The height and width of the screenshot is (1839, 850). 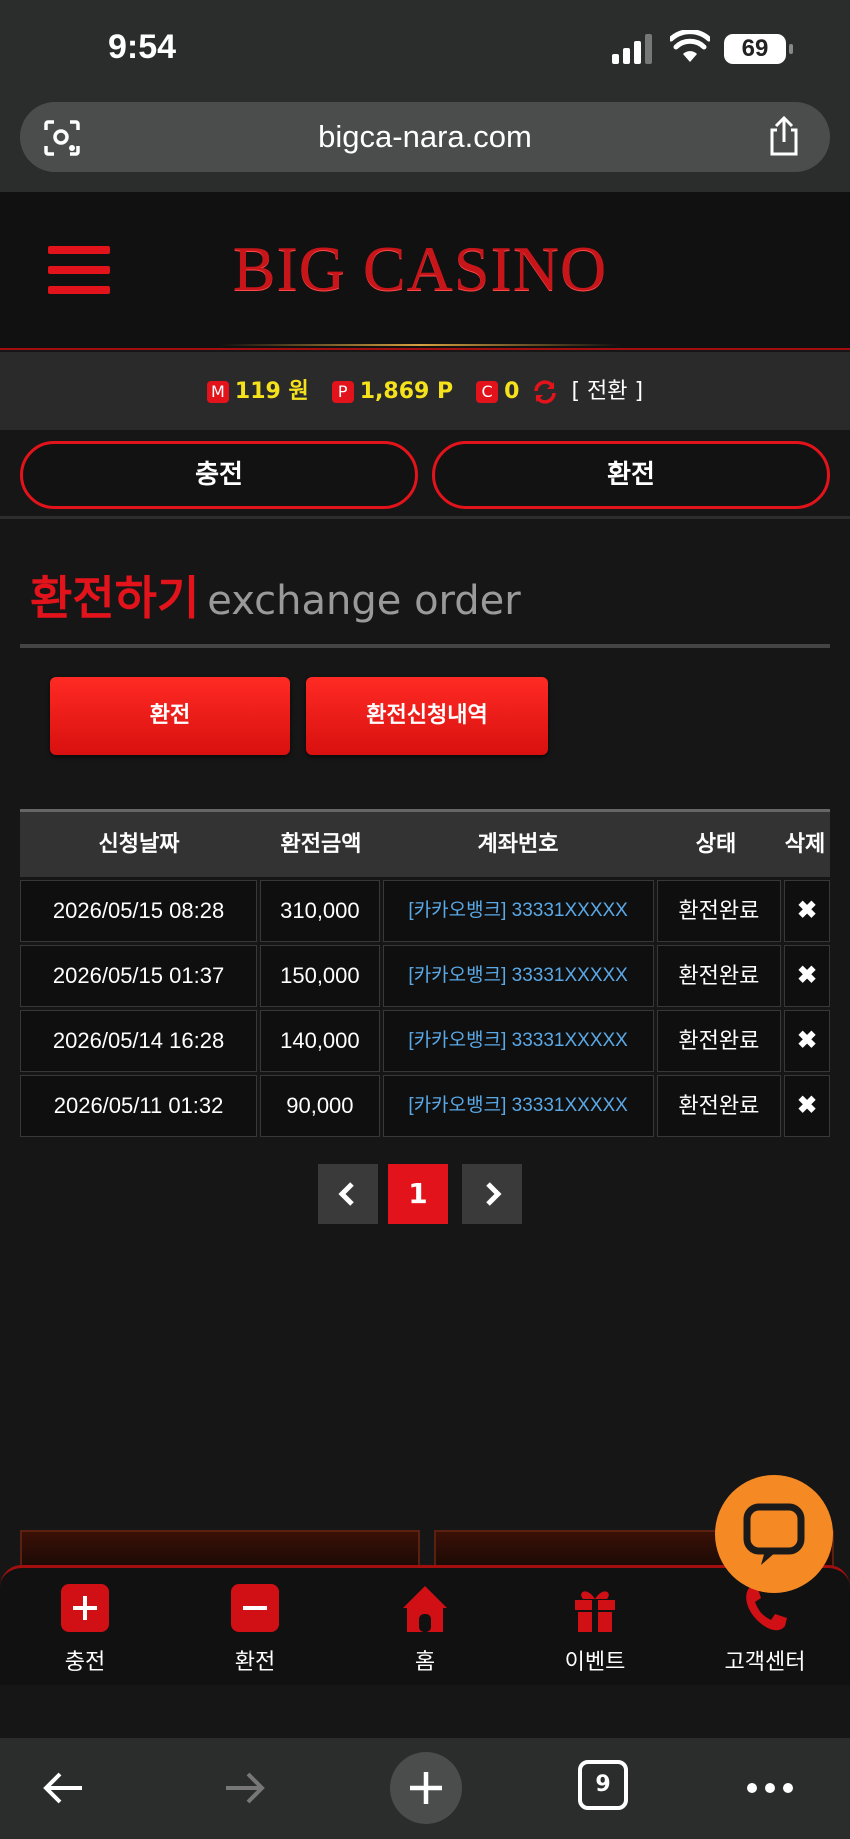 What do you see at coordinates (321, 844) in the screenshot?
I see `col-amount: 환전금액` at bounding box center [321, 844].